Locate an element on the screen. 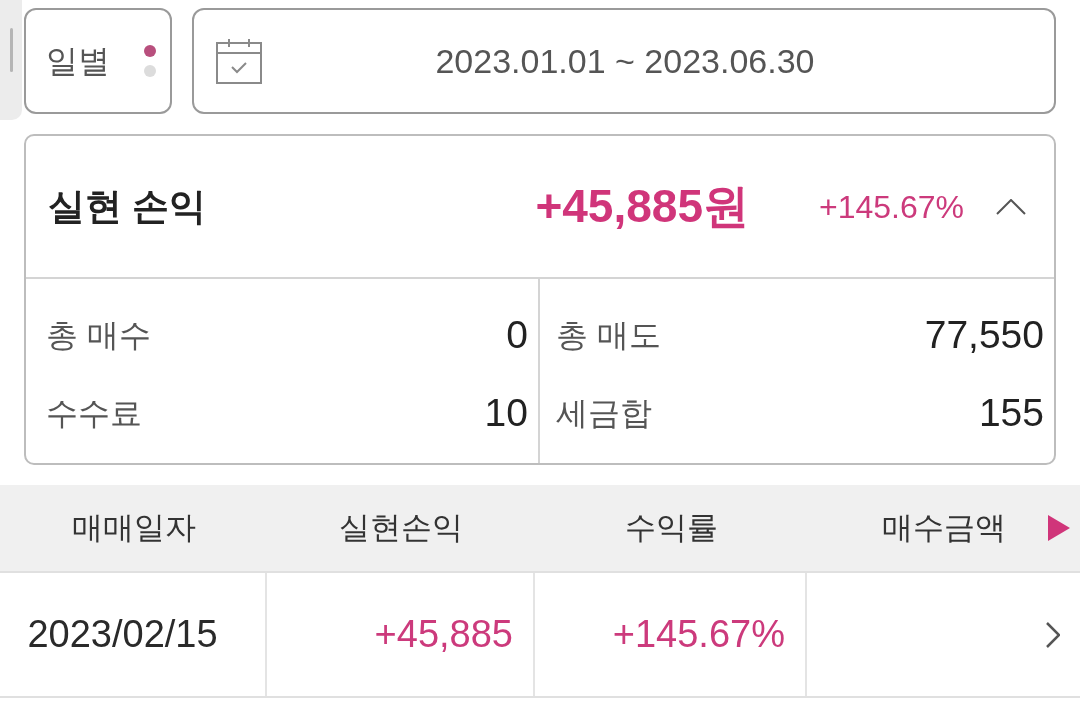  column-header: 매매일자 is located at coordinates (133, 527).